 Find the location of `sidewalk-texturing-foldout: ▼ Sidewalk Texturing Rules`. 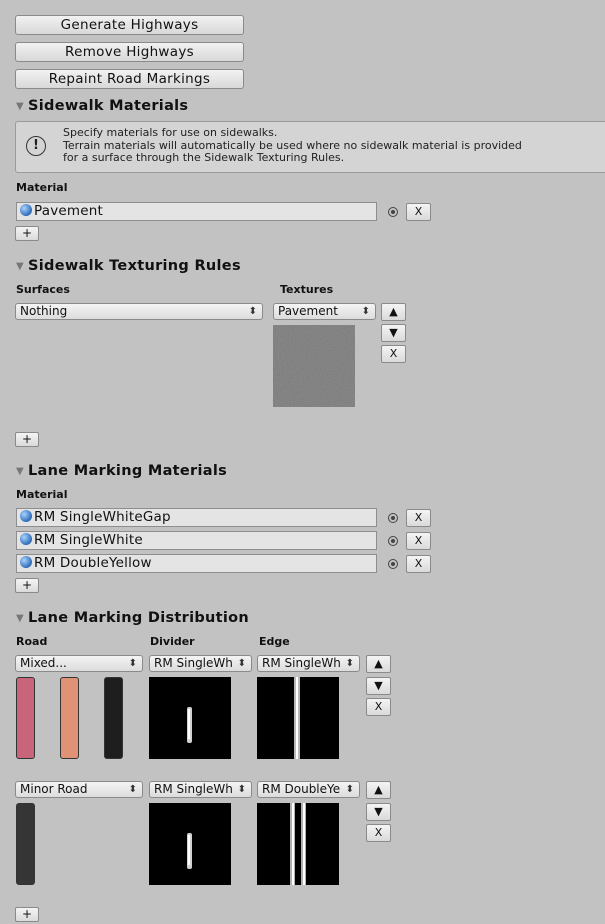

sidewalk-texturing-foldout: ▼ Sidewalk Texturing Rules is located at coordinates (128, 266).